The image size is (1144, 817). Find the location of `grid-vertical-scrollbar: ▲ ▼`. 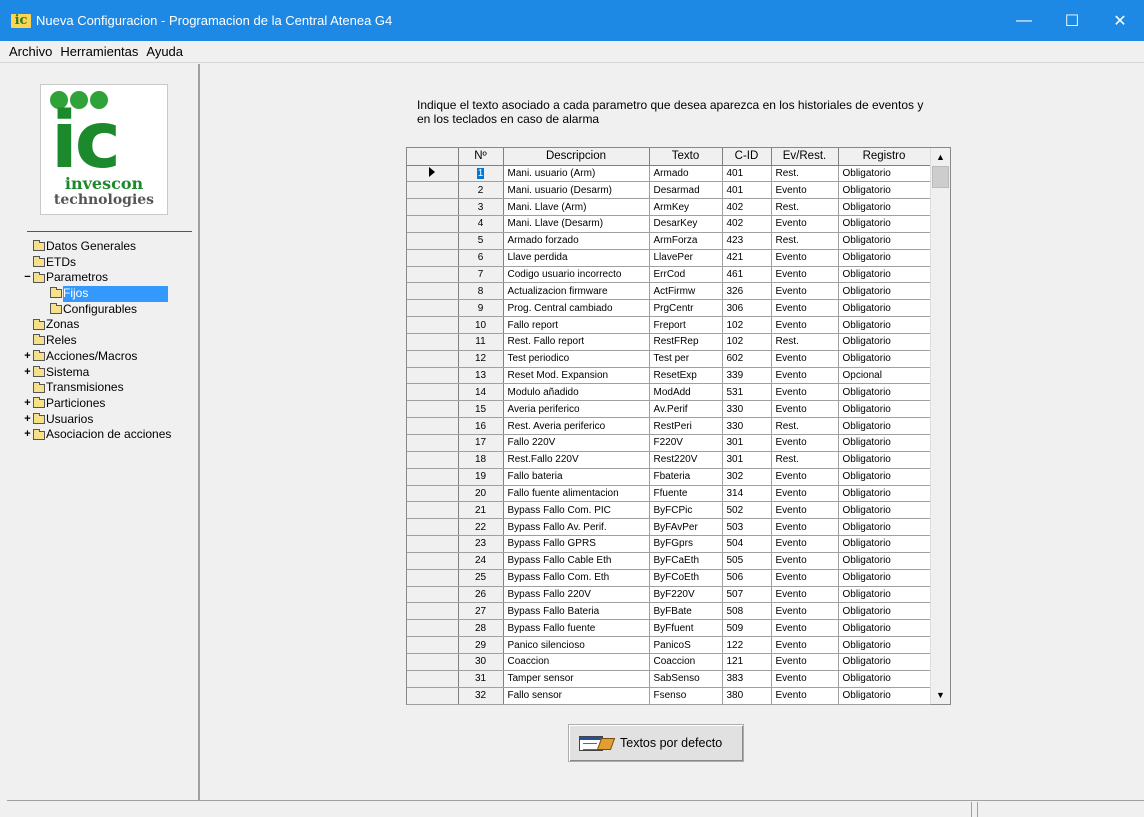

grid-vertical-scrollbar: ▲ ▼ is located at coordinates (940, 426).